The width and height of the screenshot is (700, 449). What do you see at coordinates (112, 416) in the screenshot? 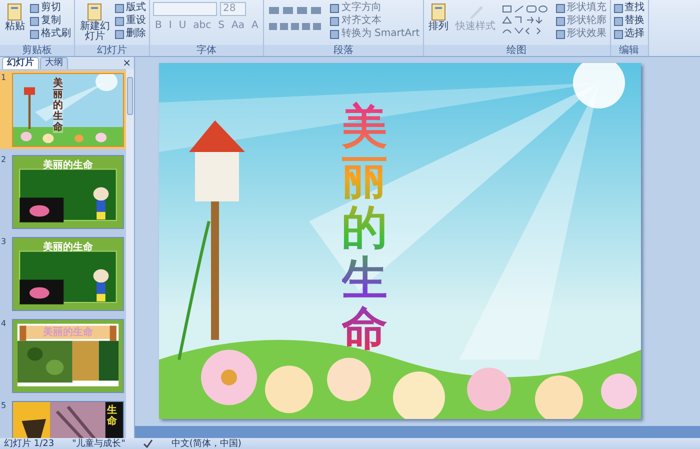
I see `slide-title: 生命` at bounding box center [112, 416].